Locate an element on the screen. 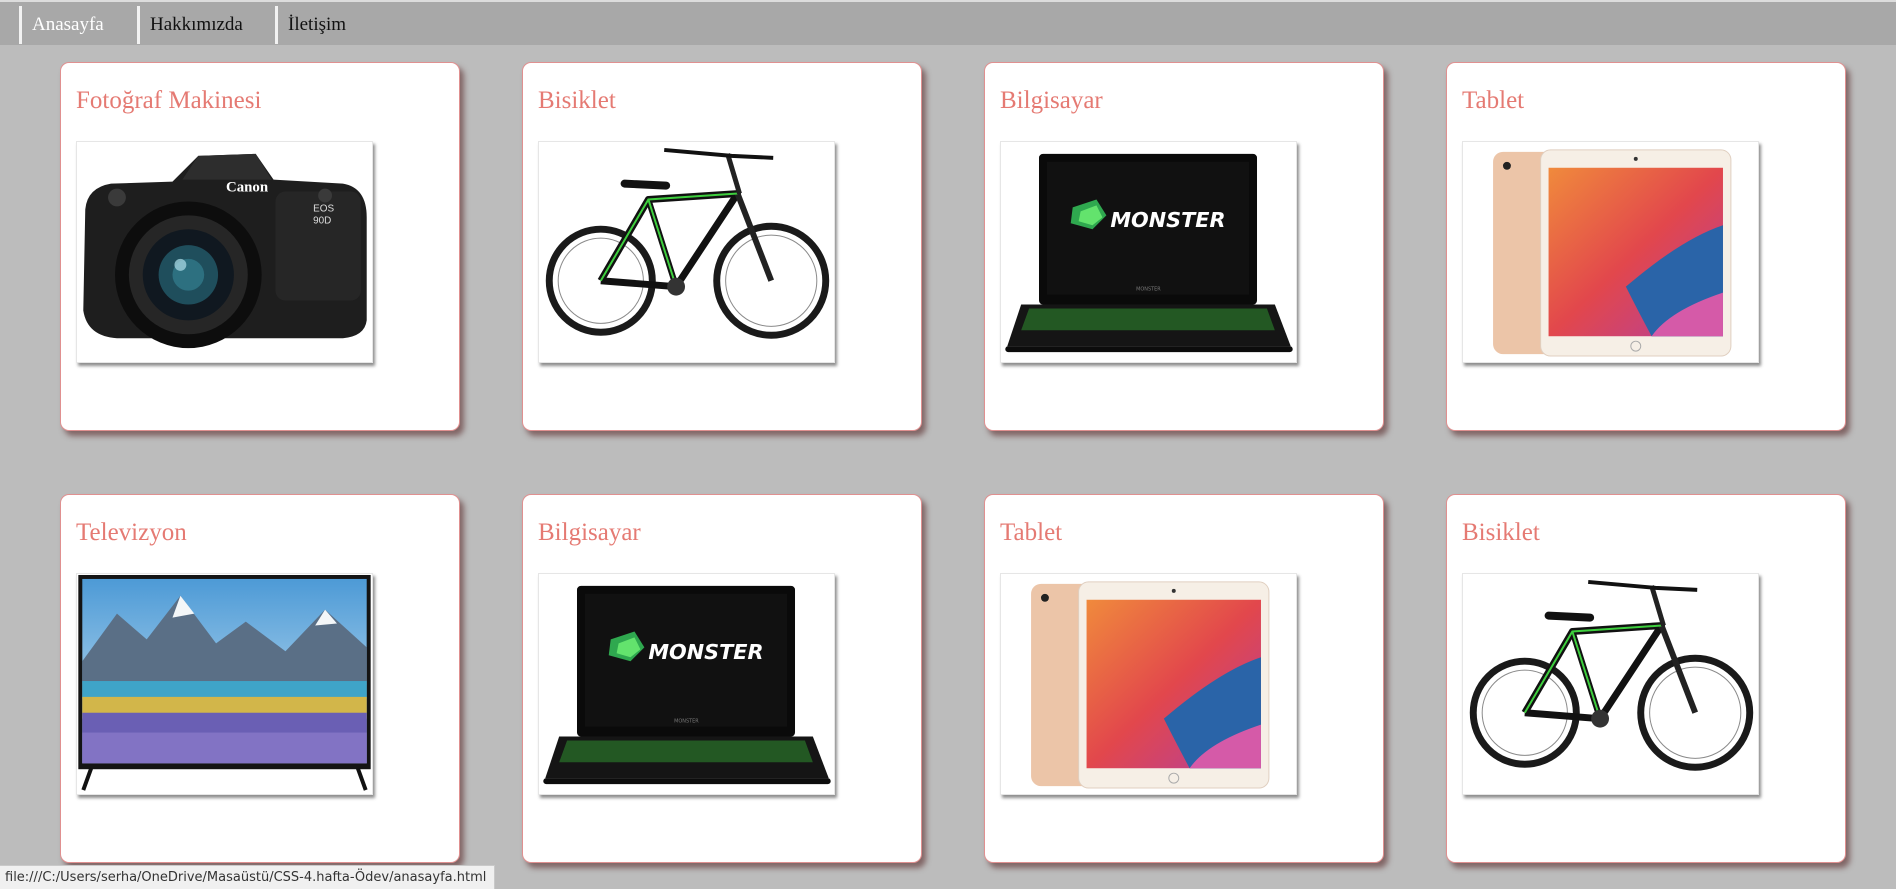 The height and width of the screenshot is (889, 1896). camera-model-line2: 90D is located at coordinates (322, 220).